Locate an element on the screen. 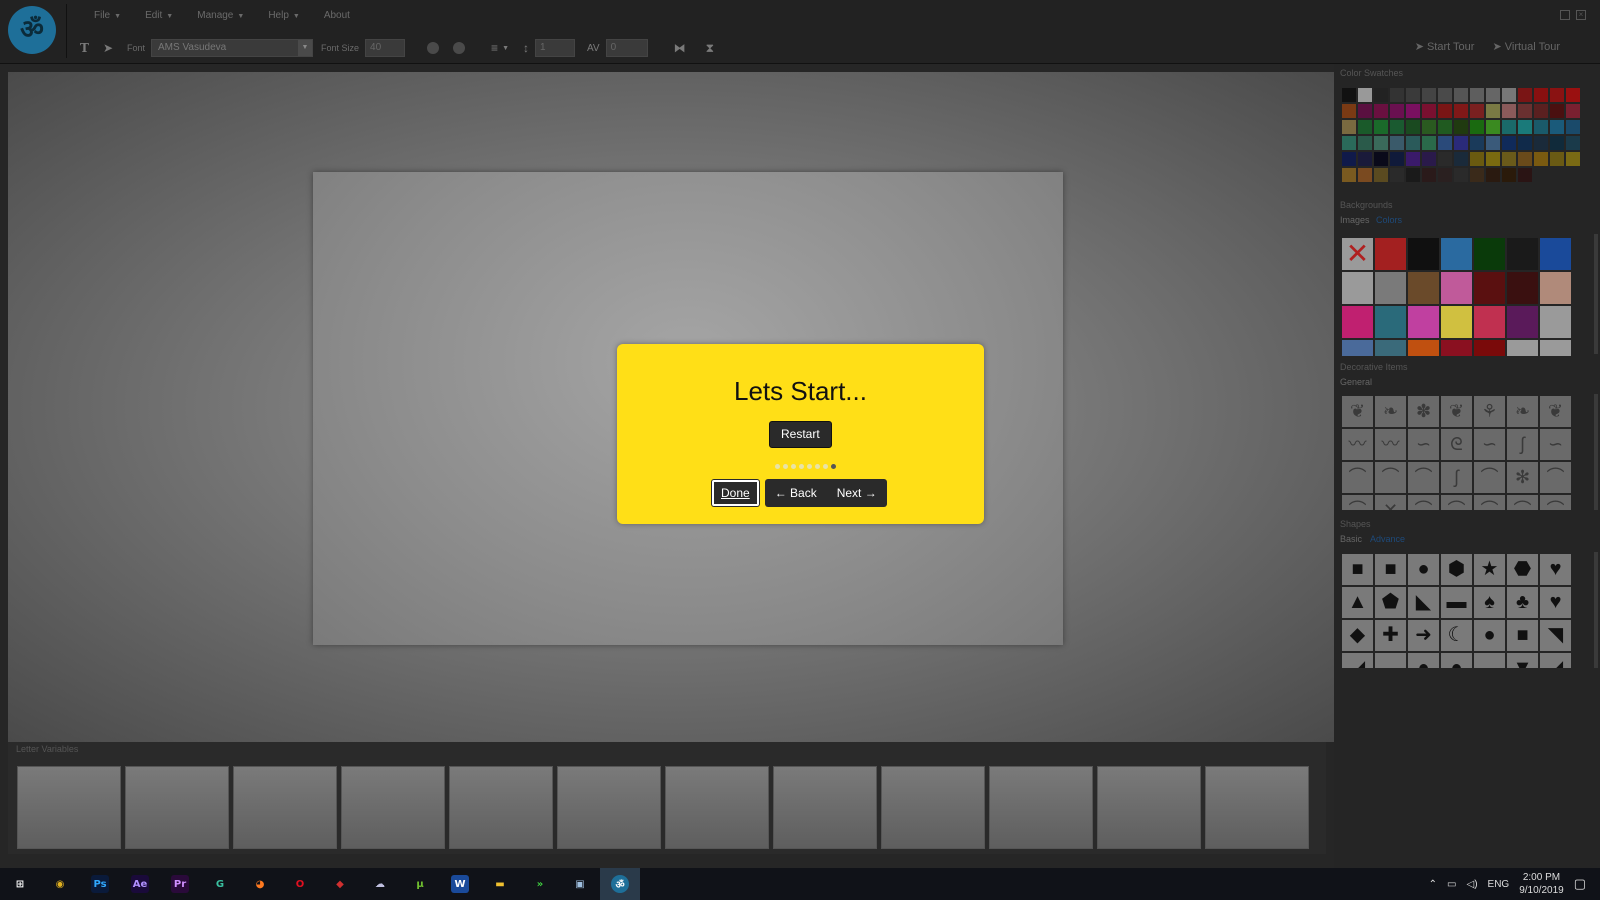 The image size is (1600, 900). after-effects-taskbar-button: Ae is located at coordinates (140, 884).